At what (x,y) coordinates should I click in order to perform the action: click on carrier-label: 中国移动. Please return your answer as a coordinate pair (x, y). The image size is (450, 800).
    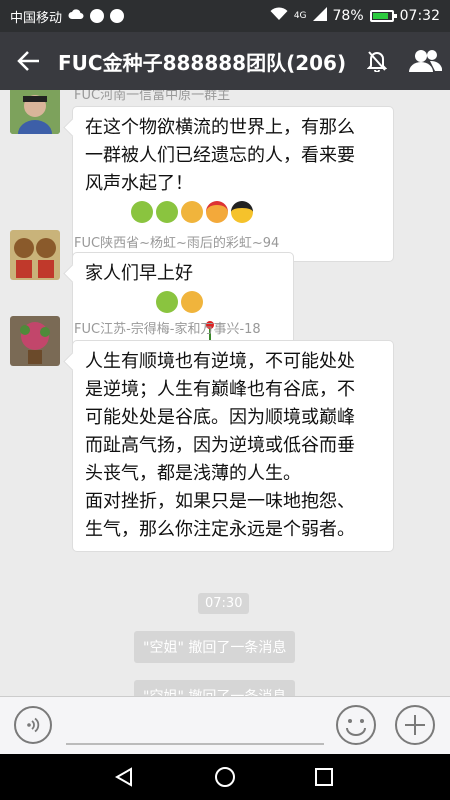
    Looking at the image, I should click on (36, 18).